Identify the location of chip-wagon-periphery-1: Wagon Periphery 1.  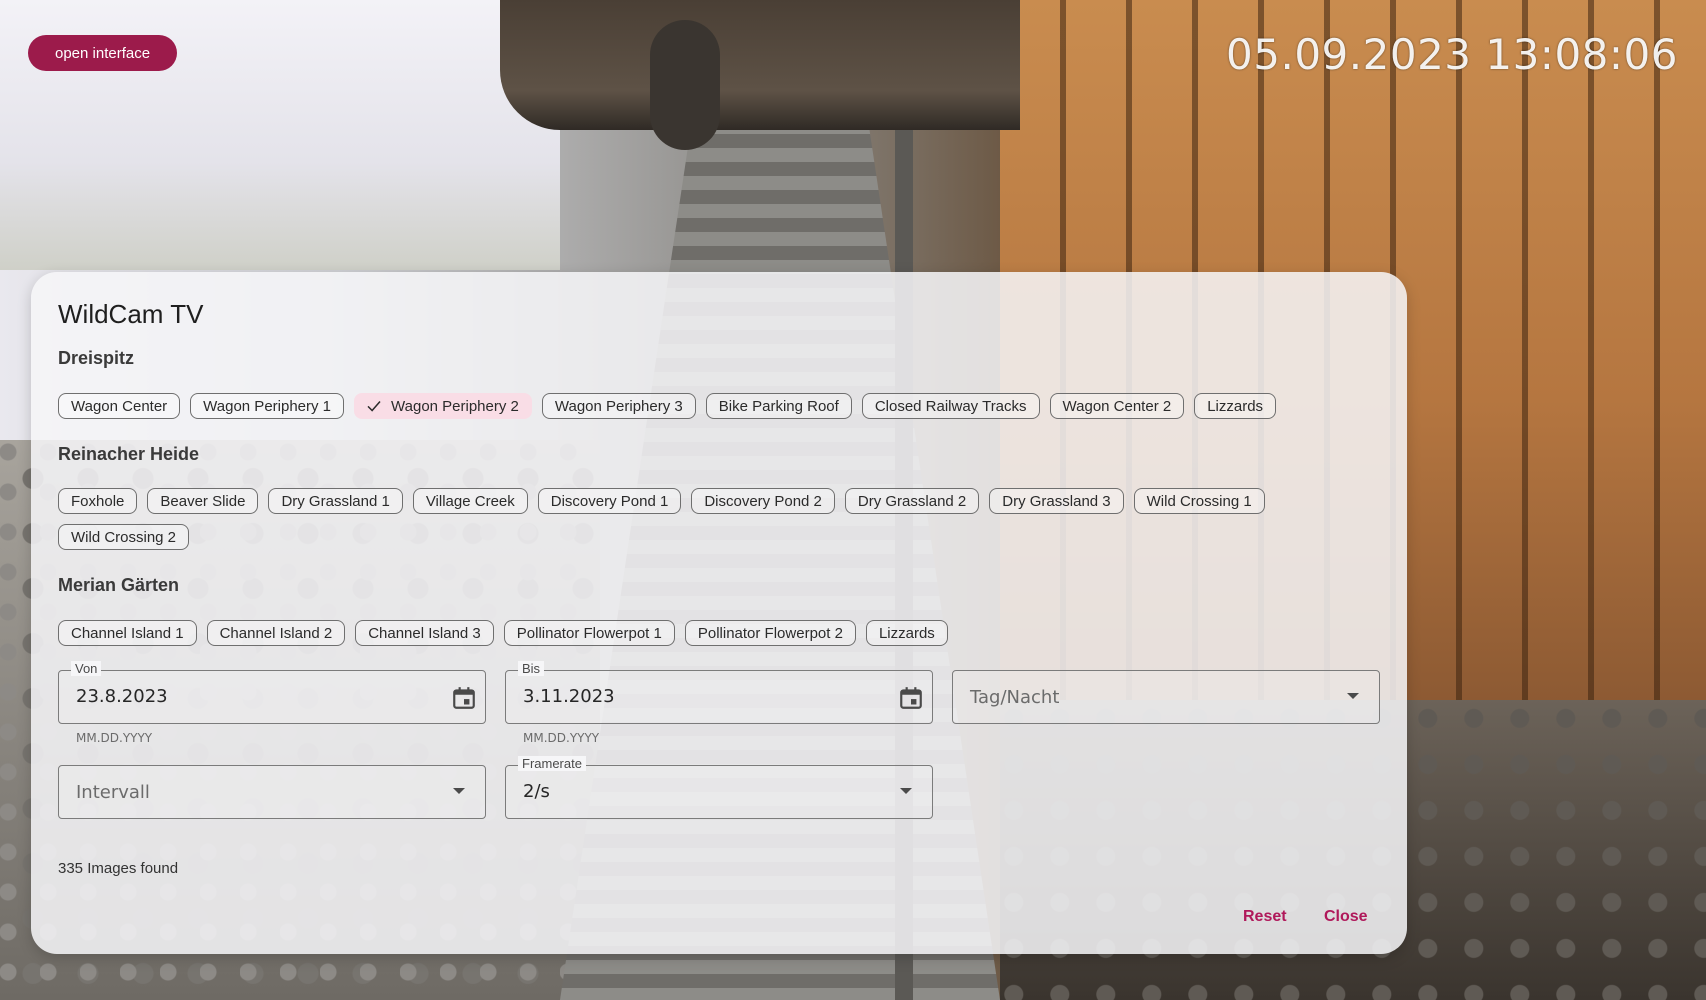
(267, 406).